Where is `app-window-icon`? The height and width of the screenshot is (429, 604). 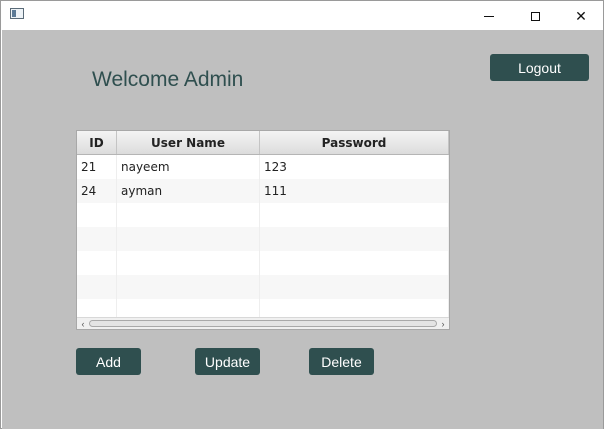 app-window-icon is located at coordinates (17, 13).